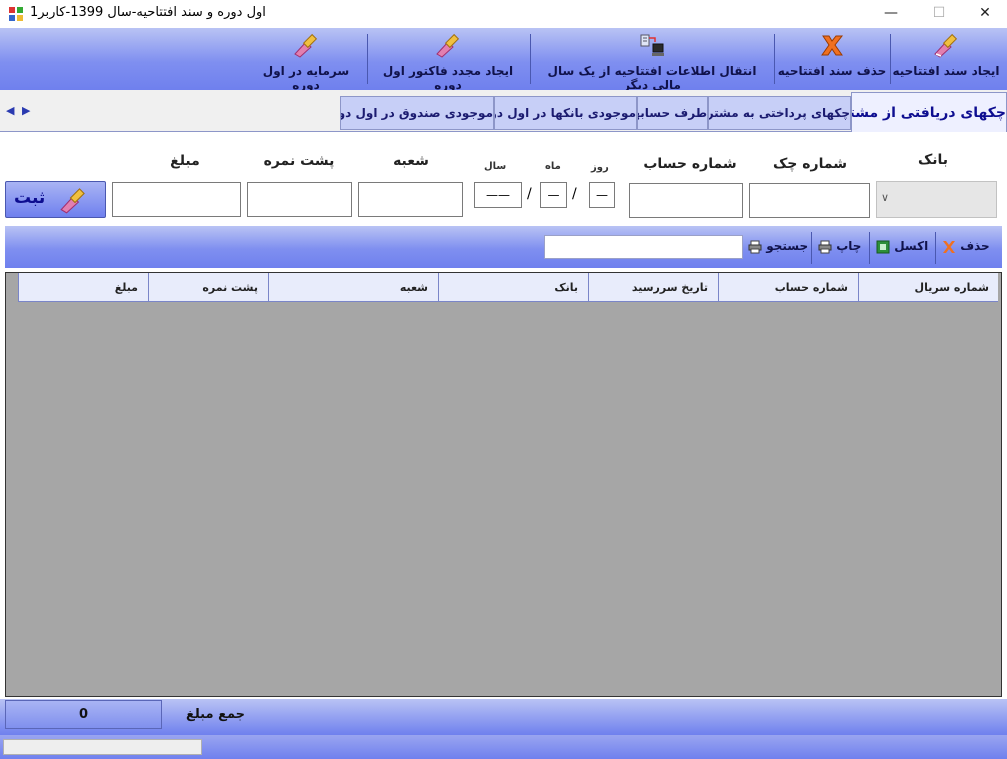  Describe the element at coordinates (933, 160) in the screenshot. I see `bank-label: بانک` at that location.